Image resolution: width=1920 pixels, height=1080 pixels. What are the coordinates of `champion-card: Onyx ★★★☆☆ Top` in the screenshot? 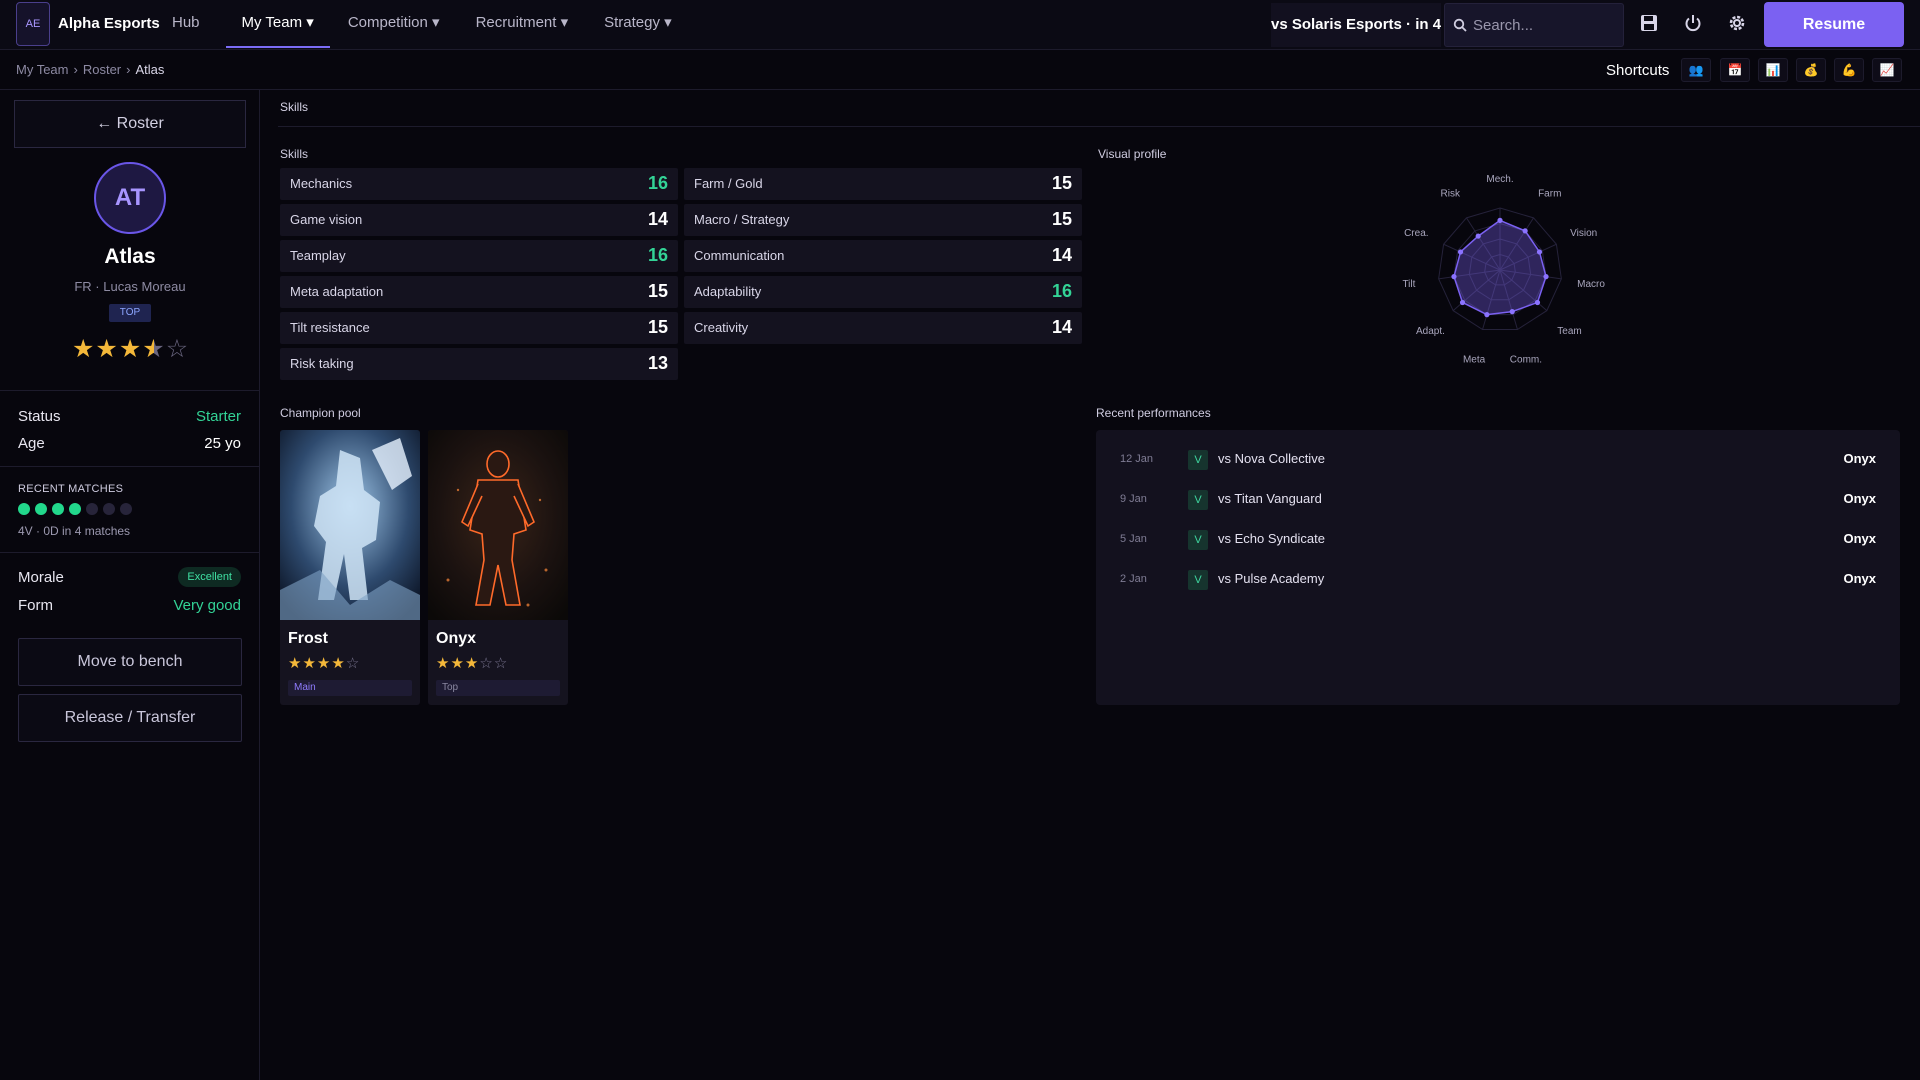 It's located at (498, 567).